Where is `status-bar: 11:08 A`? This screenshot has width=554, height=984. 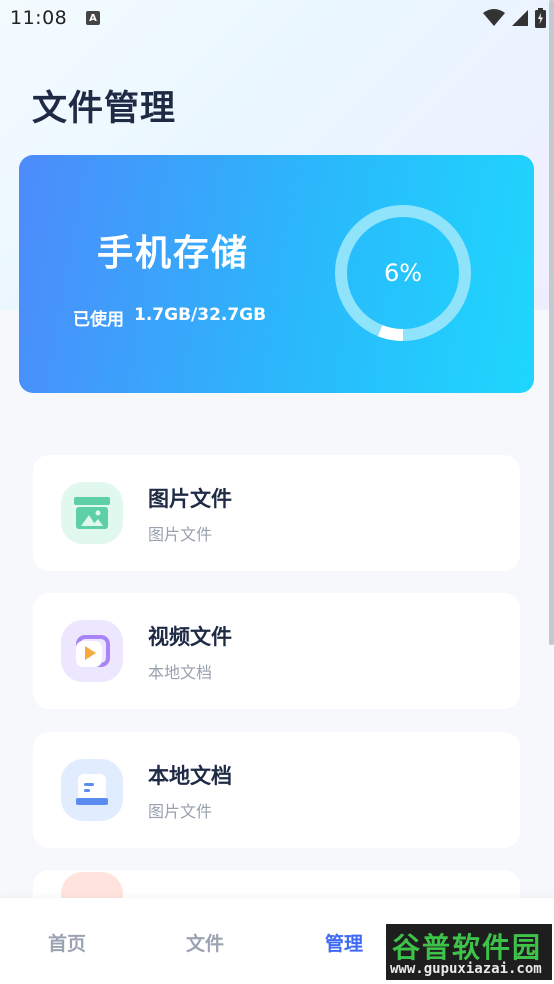 status-bar: 11:08 A is located at coordinates (277, 18).